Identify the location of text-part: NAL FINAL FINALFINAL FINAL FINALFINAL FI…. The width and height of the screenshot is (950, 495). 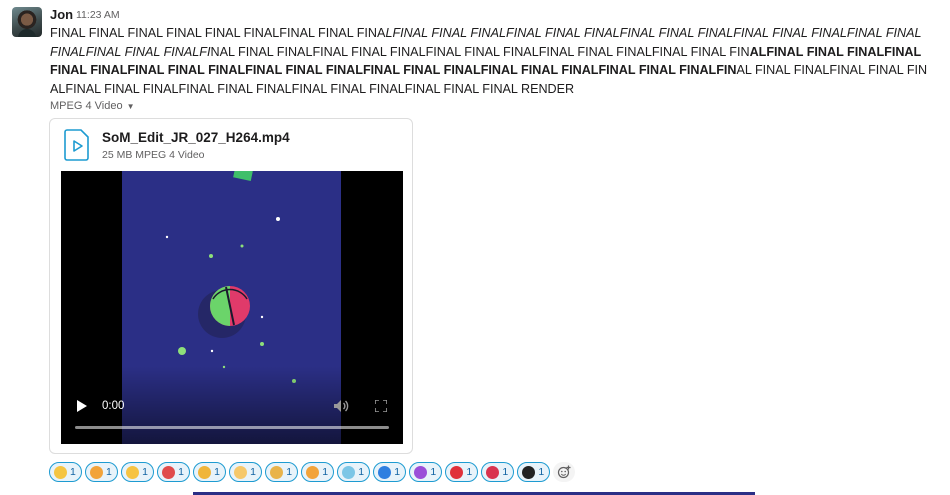
(480, 51).